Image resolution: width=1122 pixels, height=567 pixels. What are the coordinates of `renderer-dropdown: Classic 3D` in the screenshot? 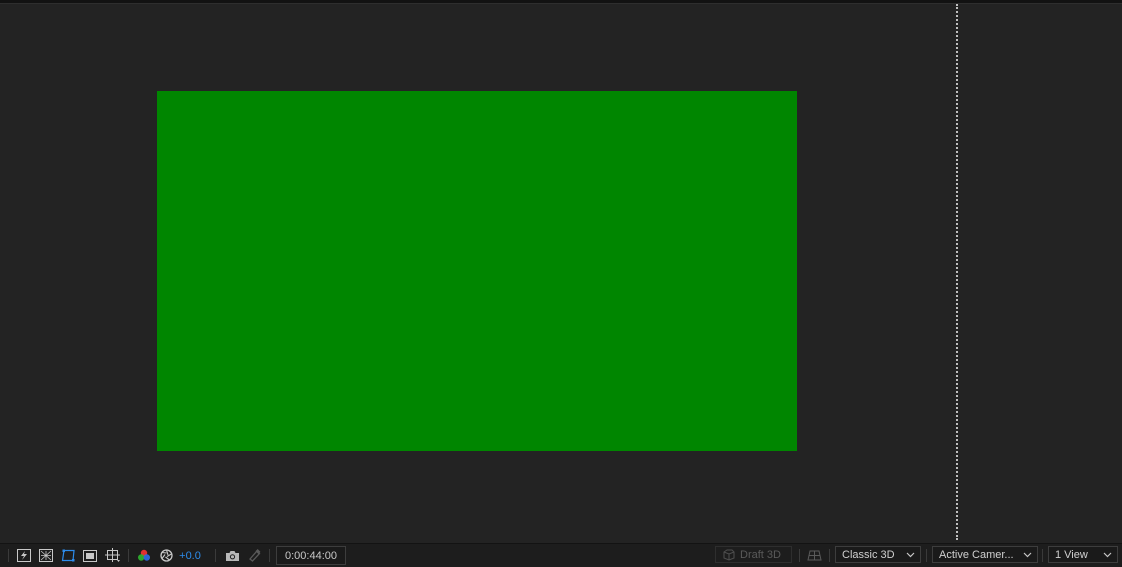 It's located at (878, 554).